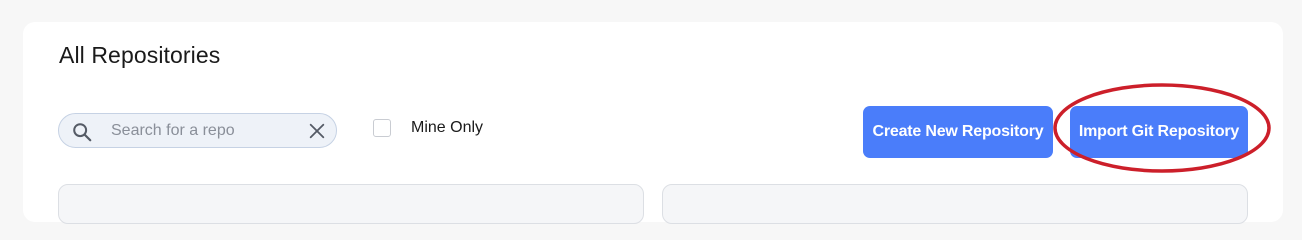 This screenshot has width=1302, height=240. Describe the element at coordinates (447, 127) in the screenshot. I see `mine-only-label: Mine Only` at that location.